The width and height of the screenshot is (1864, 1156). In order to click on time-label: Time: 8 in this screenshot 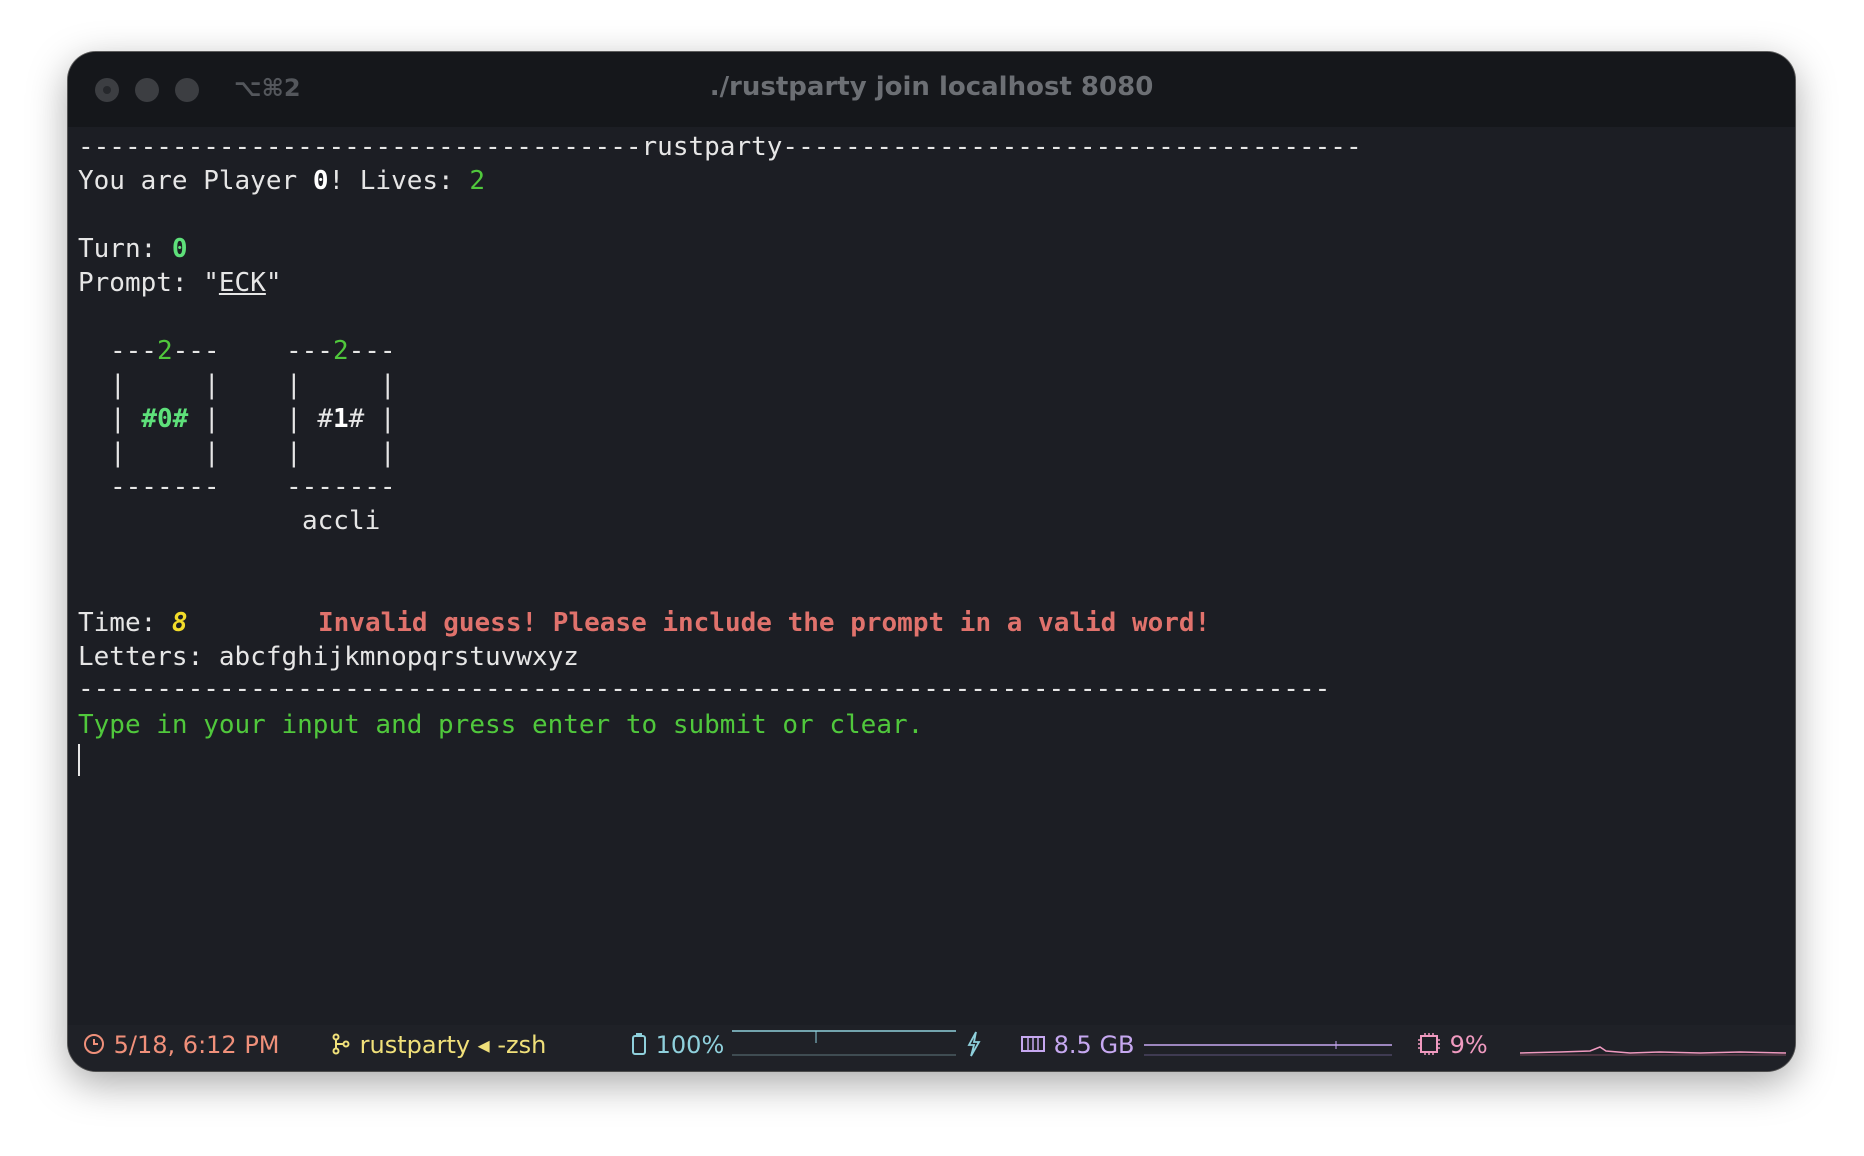, I will do `click(133, 623)`.